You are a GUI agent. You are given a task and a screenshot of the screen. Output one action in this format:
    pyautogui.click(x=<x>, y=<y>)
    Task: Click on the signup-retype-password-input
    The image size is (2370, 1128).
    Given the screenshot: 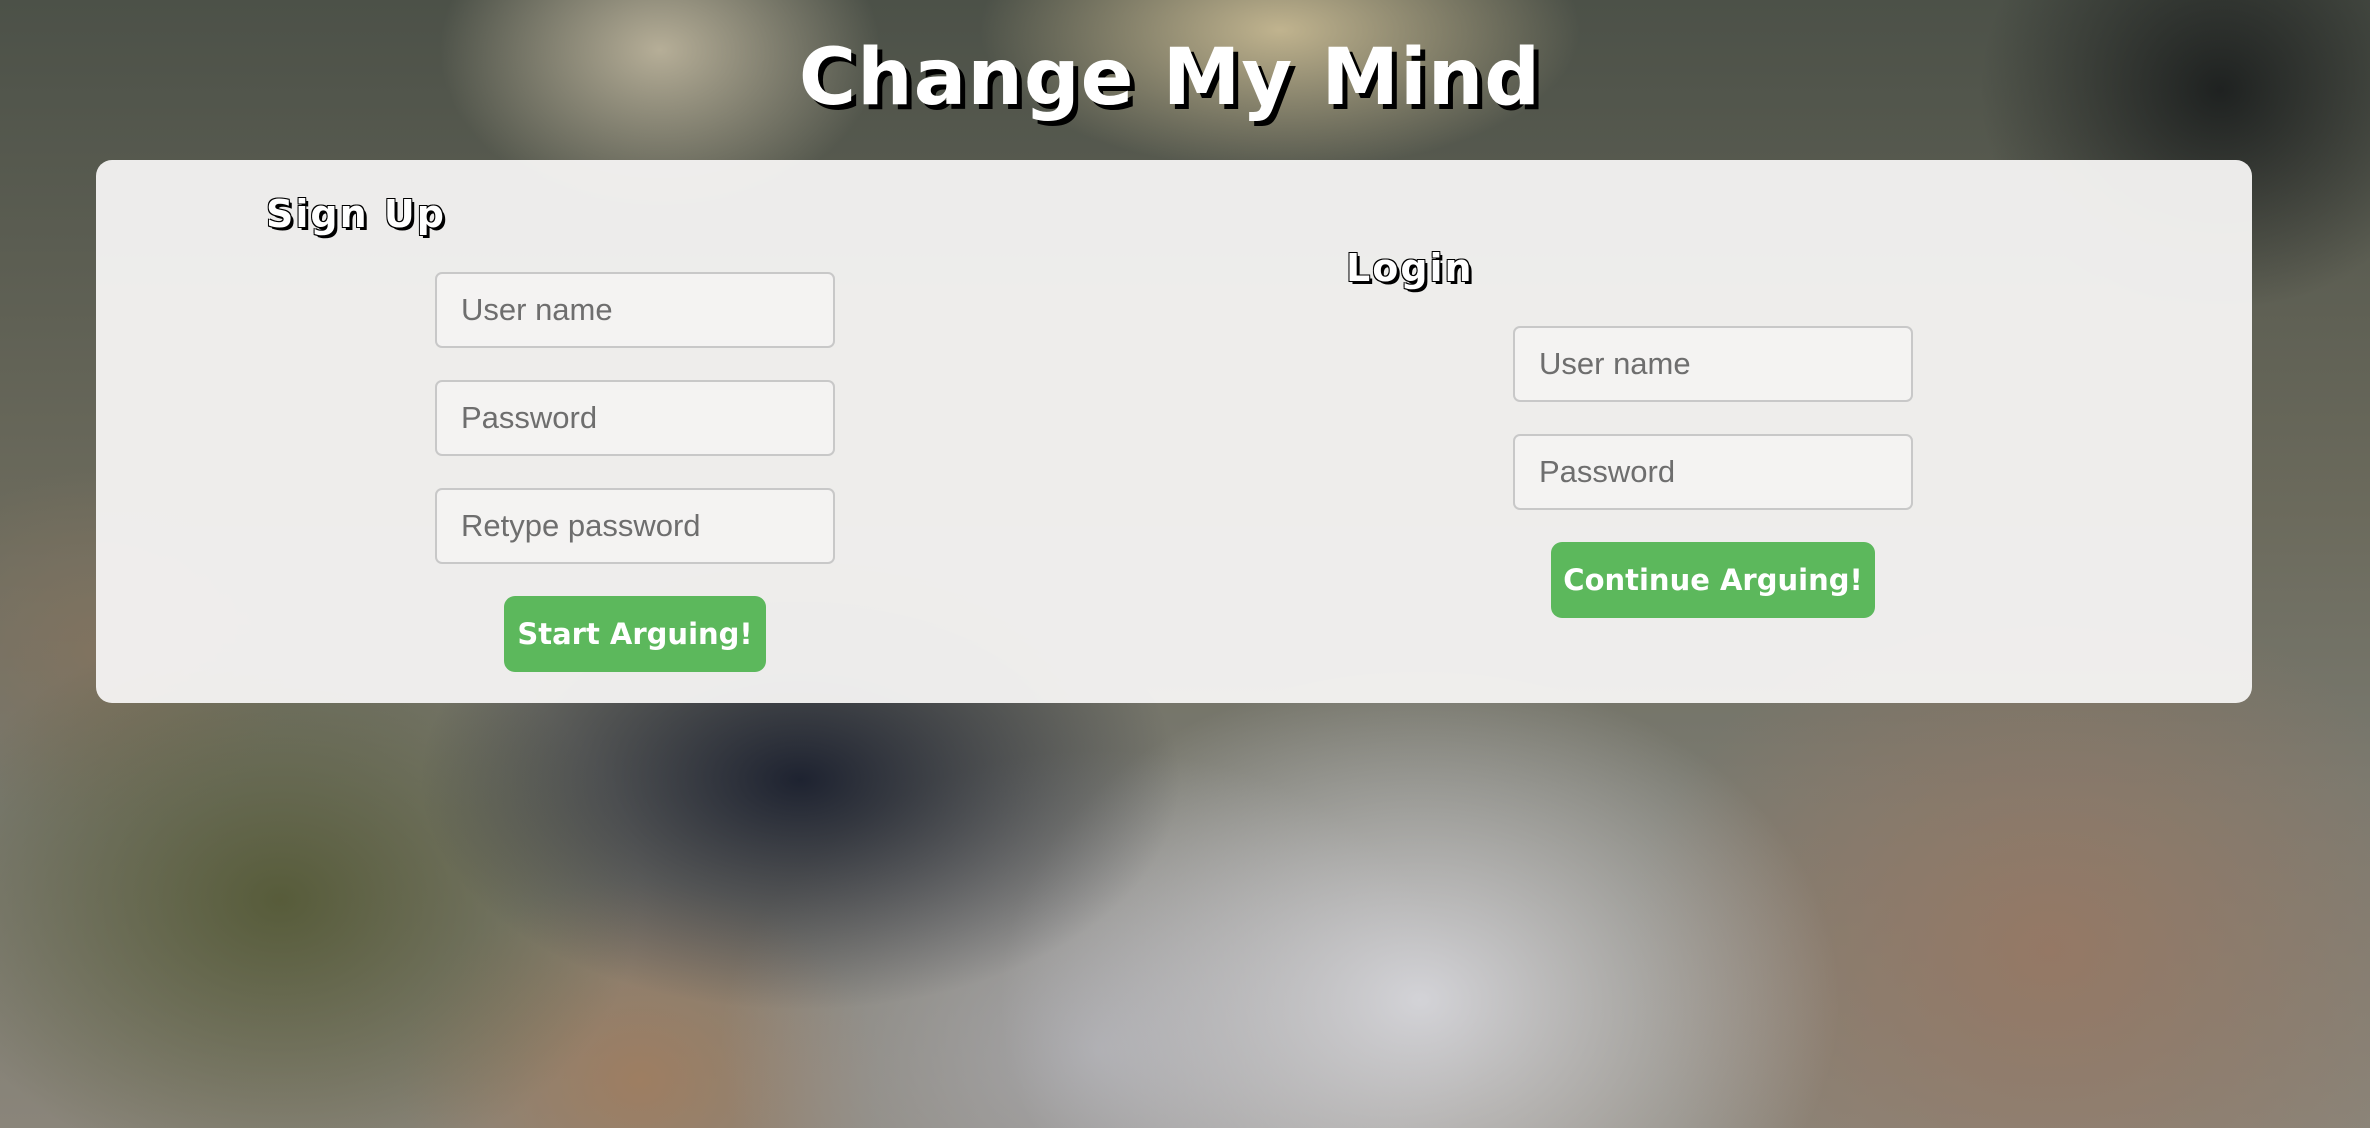 What is the action you would take?
    pyautogui.click(x=635, y=526)
    